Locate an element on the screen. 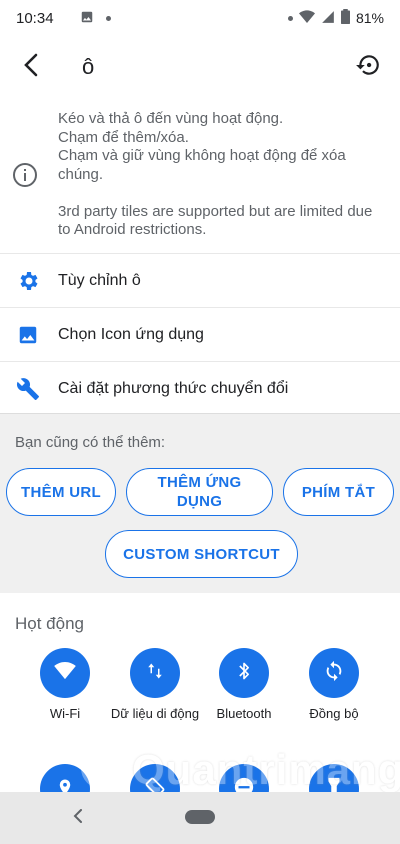  mobile-data-icon is located at coordinates (155, 673).